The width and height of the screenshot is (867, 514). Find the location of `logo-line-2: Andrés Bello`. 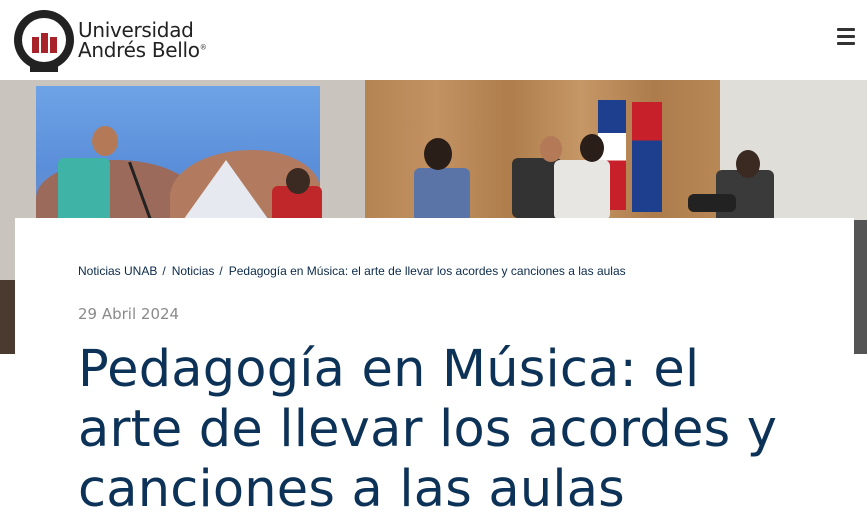

logo-line-2: Andrés Bello is located at coordinates (139, 50).